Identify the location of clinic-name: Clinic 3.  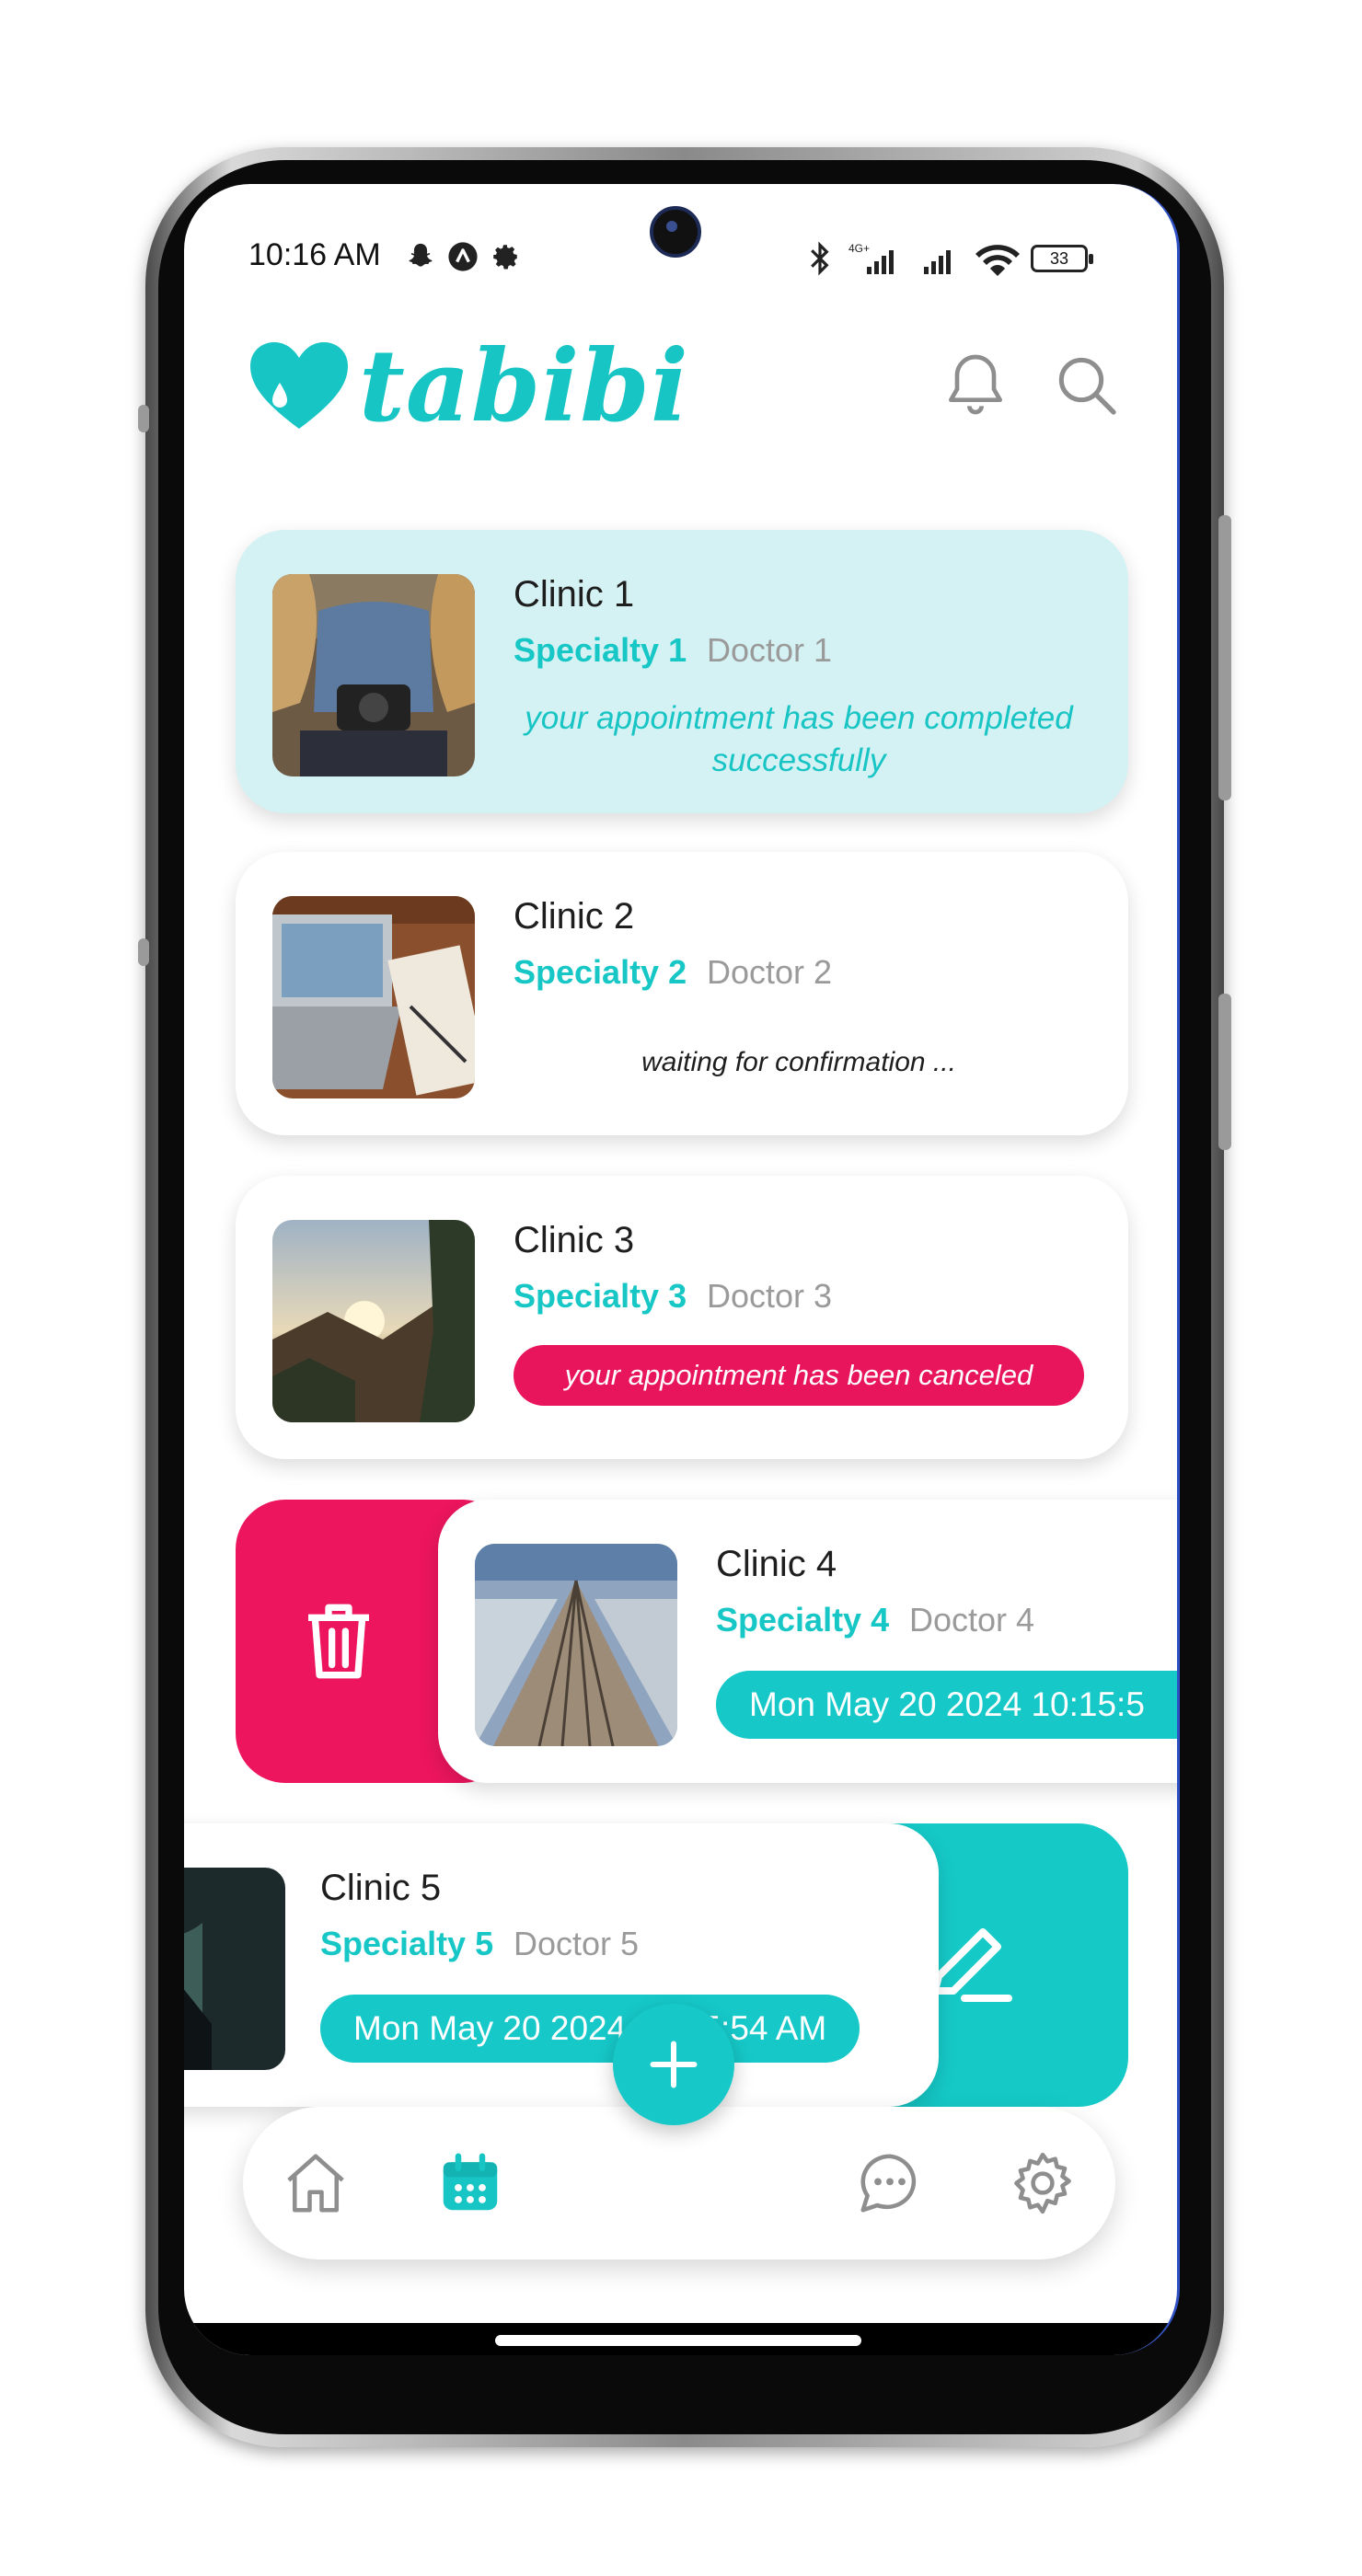
(574, 1240).